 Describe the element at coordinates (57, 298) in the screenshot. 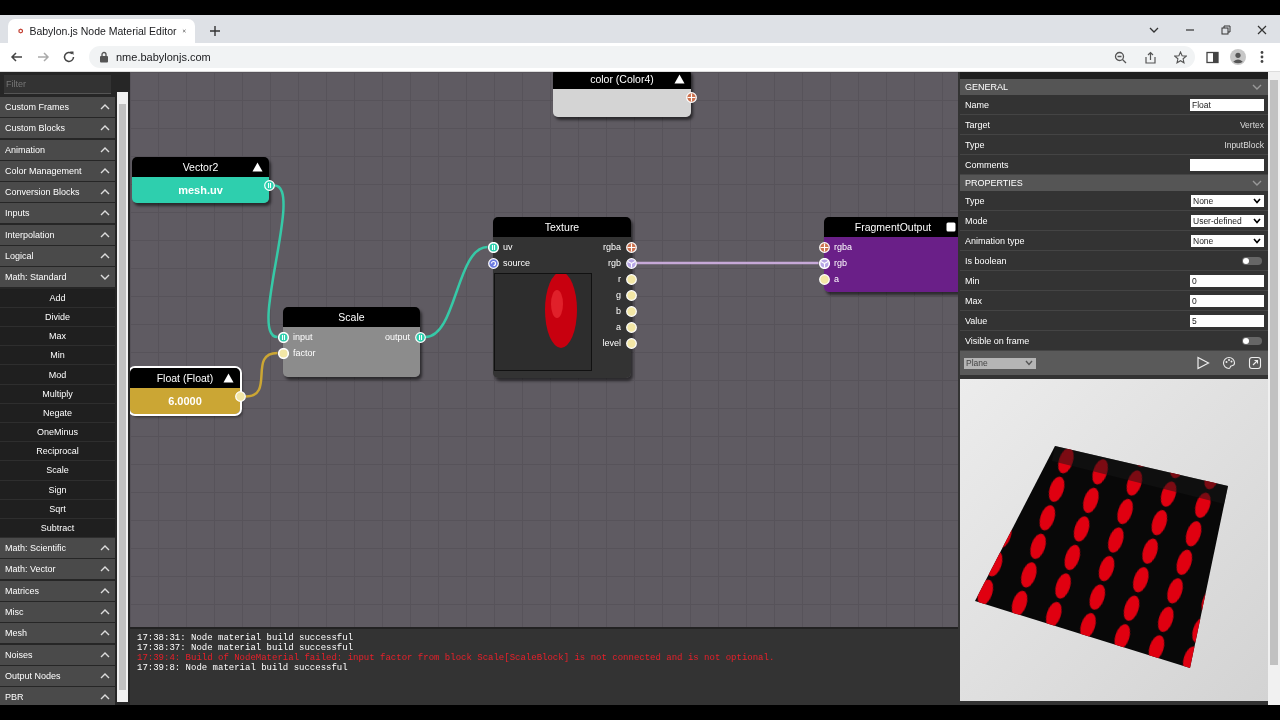

I see `block-item: Add` at that location.